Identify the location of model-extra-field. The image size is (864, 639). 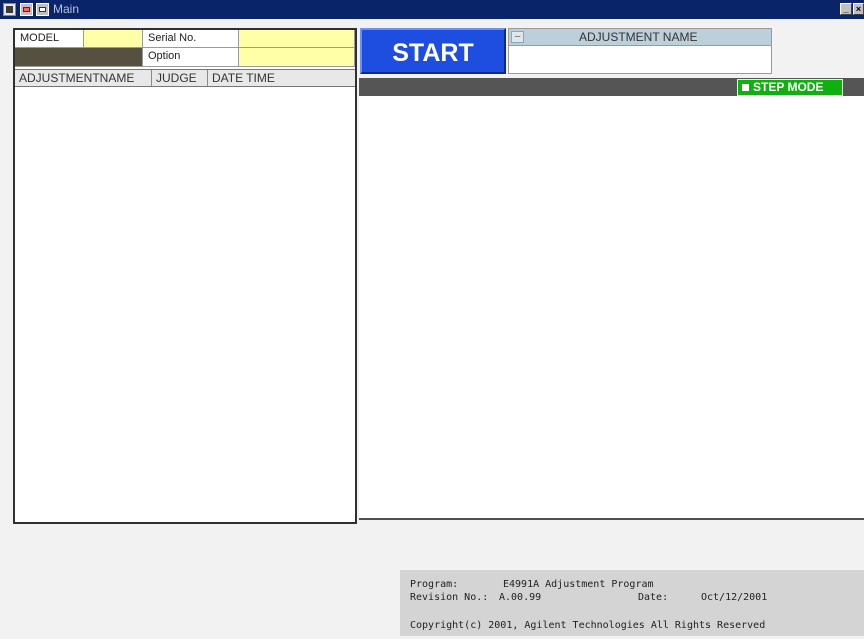
(79, 57).